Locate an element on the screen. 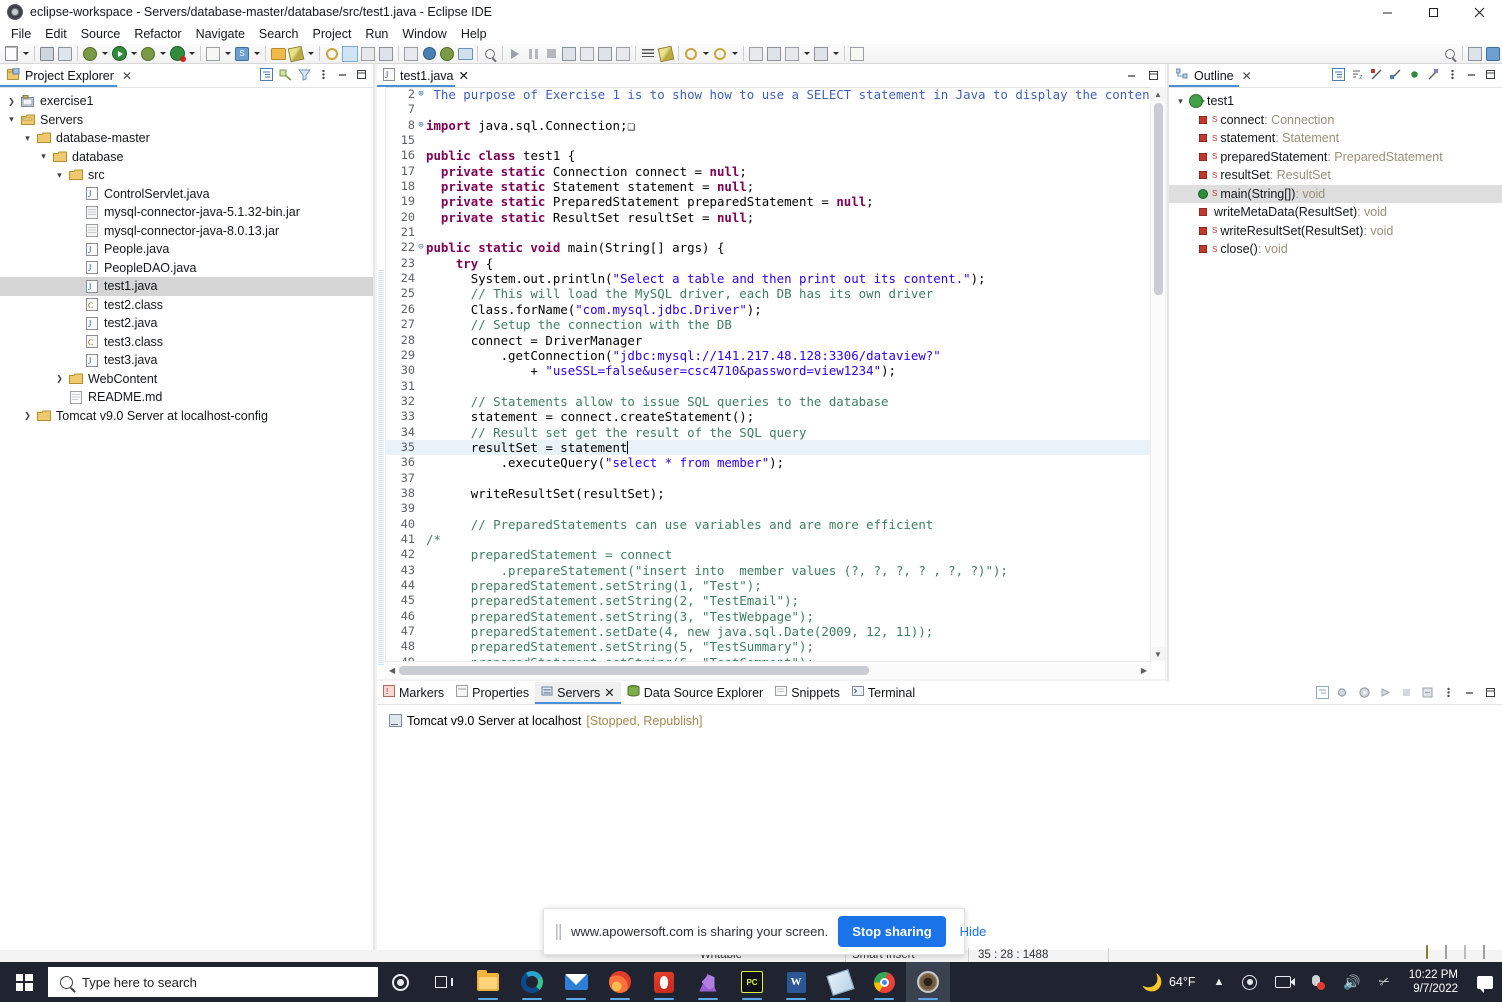  tree-item-people-java: J People.java is located at coordinates (186, 249).